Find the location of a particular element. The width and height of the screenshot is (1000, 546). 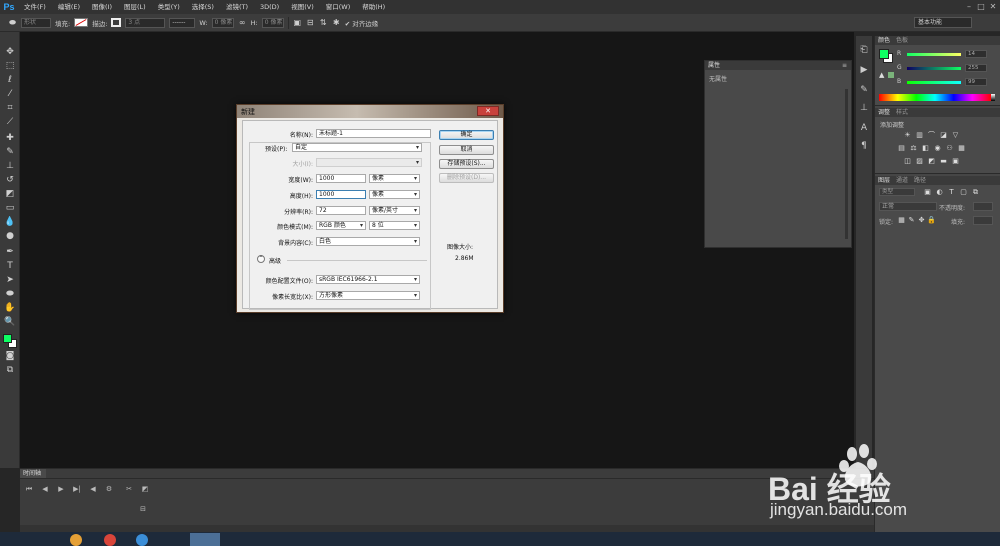

g-slider is located at coordinates (934, 68).